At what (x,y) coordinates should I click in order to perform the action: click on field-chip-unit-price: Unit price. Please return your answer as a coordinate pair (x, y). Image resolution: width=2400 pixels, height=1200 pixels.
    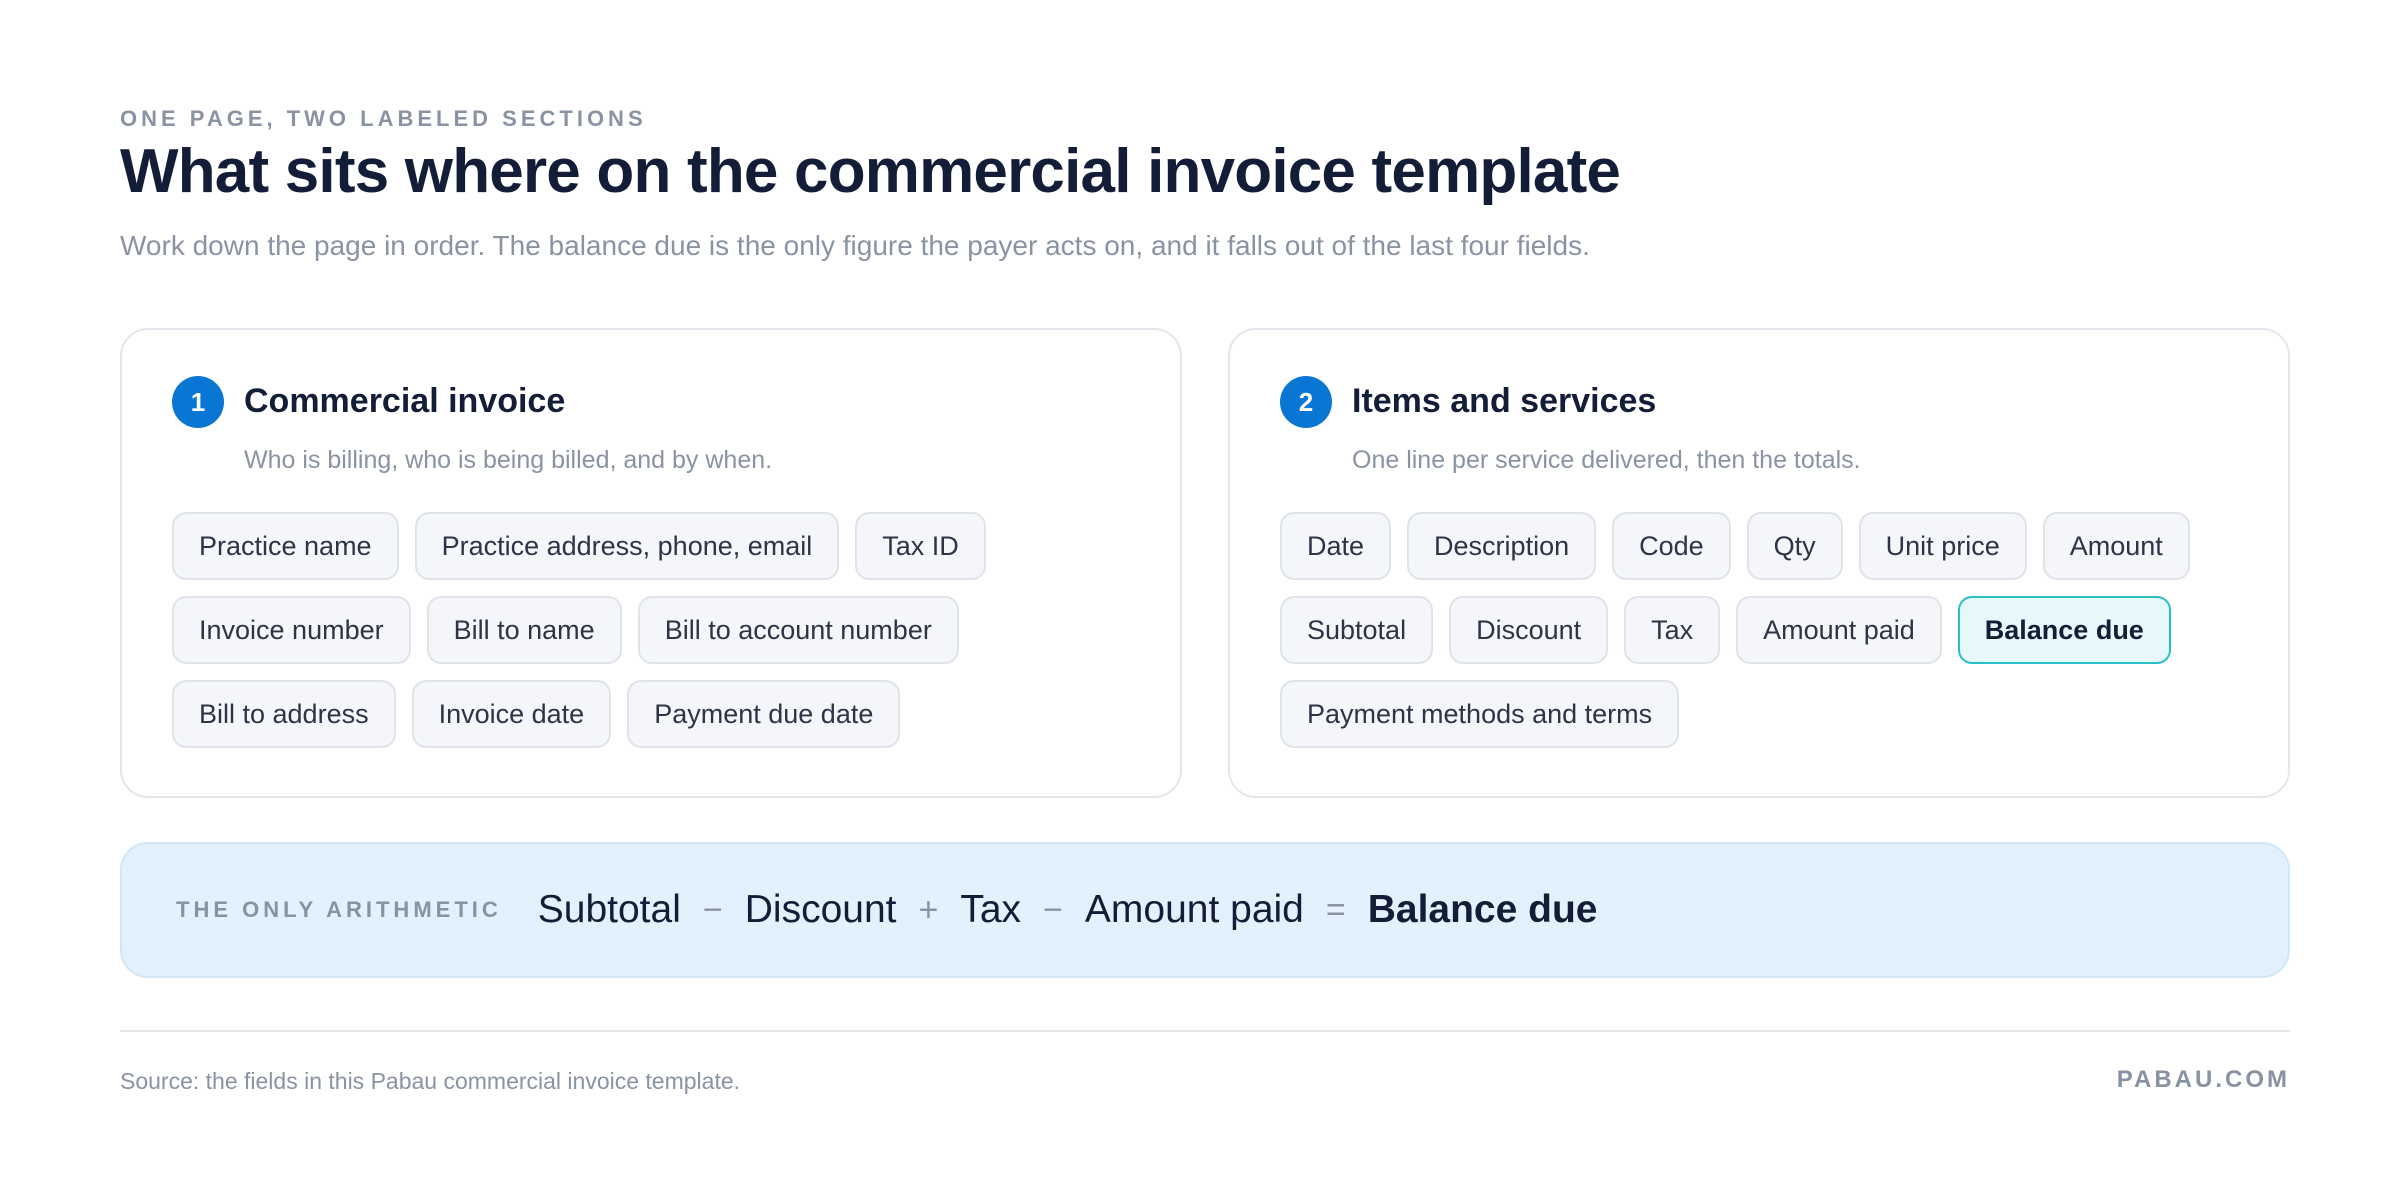
    Looking at the image, I should click on (1942, 546).